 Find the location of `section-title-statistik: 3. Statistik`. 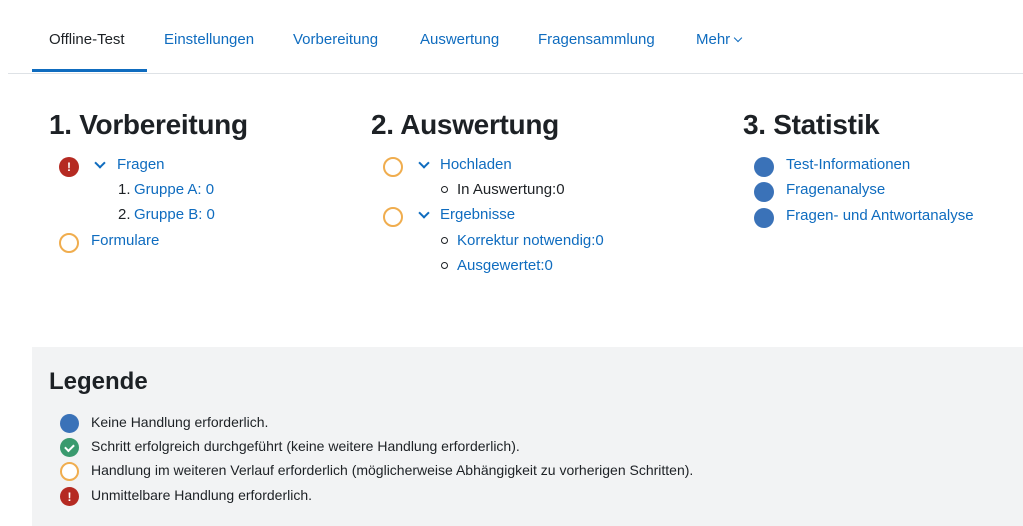

section-title-statistik: 3. Statistik is located at coordinates (811, 124).